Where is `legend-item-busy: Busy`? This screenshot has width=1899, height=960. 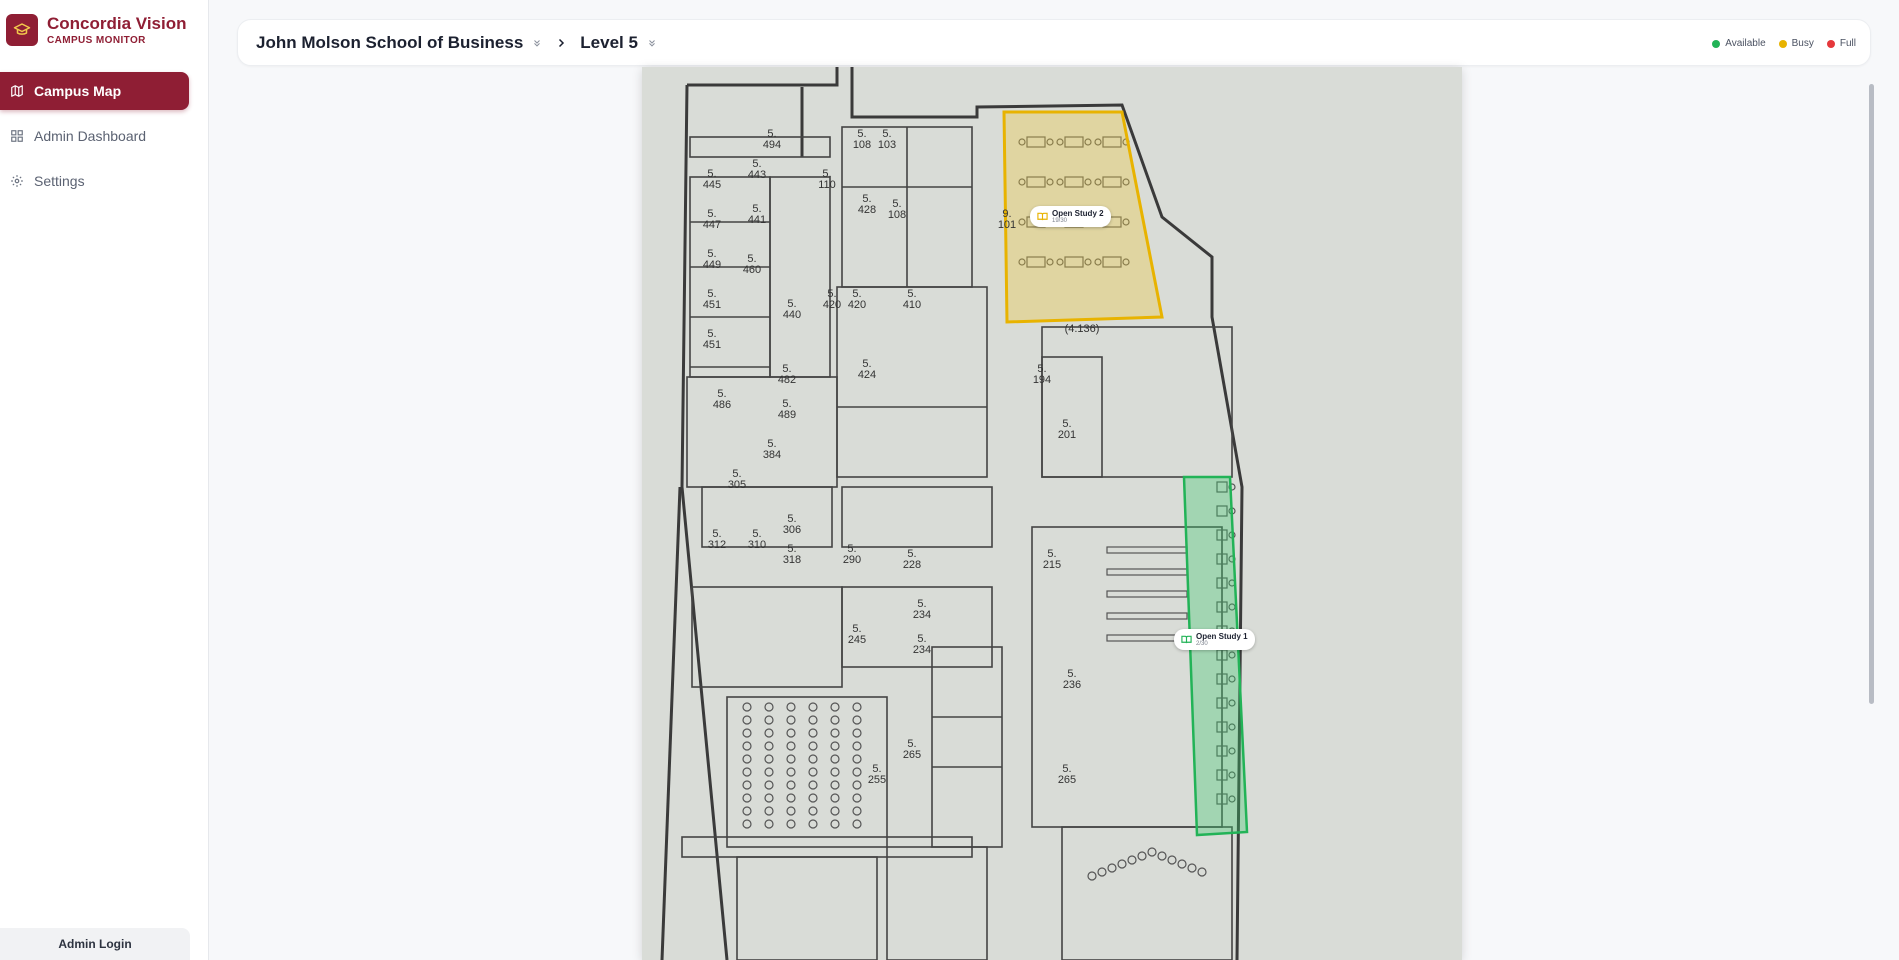 legend-item-busy: Busy is located at coordinates (1796, 43).